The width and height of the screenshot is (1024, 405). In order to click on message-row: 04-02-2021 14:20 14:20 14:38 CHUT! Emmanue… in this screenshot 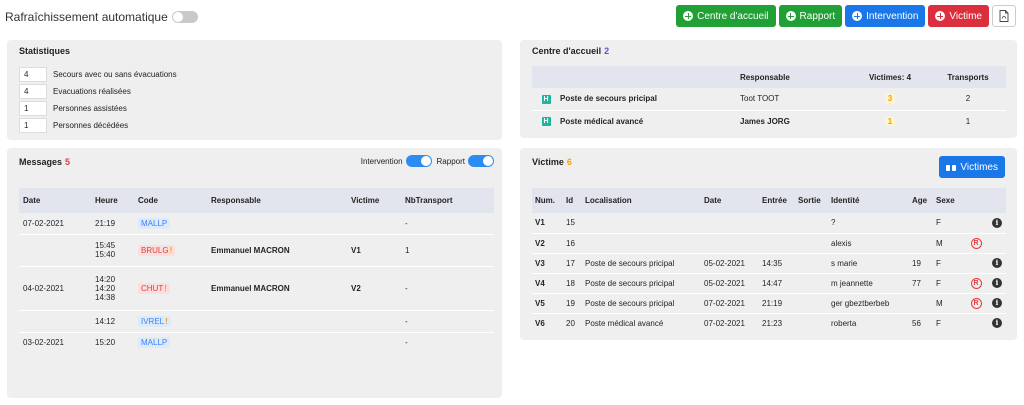, I will do `click(256, 287)`.